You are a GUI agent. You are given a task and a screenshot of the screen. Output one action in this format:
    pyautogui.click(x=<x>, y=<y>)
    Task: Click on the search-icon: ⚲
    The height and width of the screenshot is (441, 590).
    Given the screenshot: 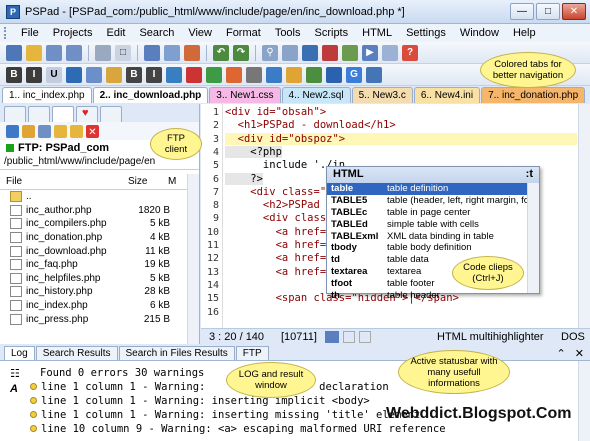 What is the action you would take?
    pyautogui.click(x=270, y=52)
    